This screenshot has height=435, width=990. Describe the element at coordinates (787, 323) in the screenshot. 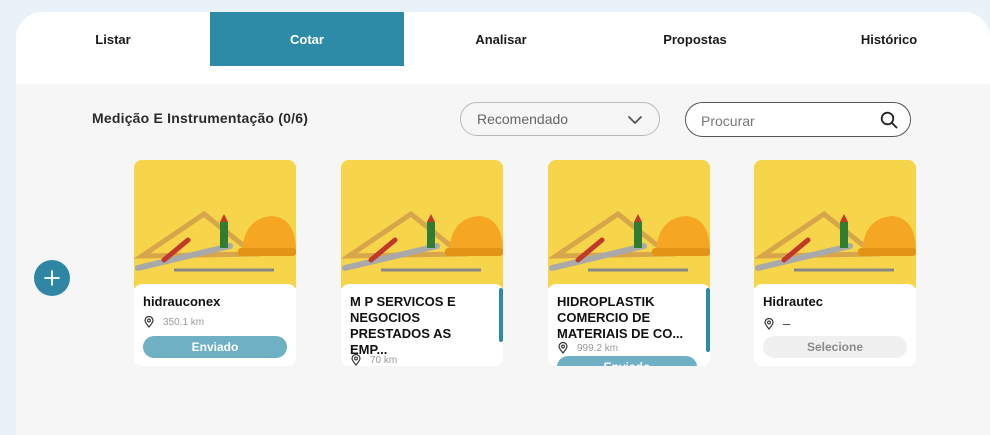

I see `distance-value: –` at that location.